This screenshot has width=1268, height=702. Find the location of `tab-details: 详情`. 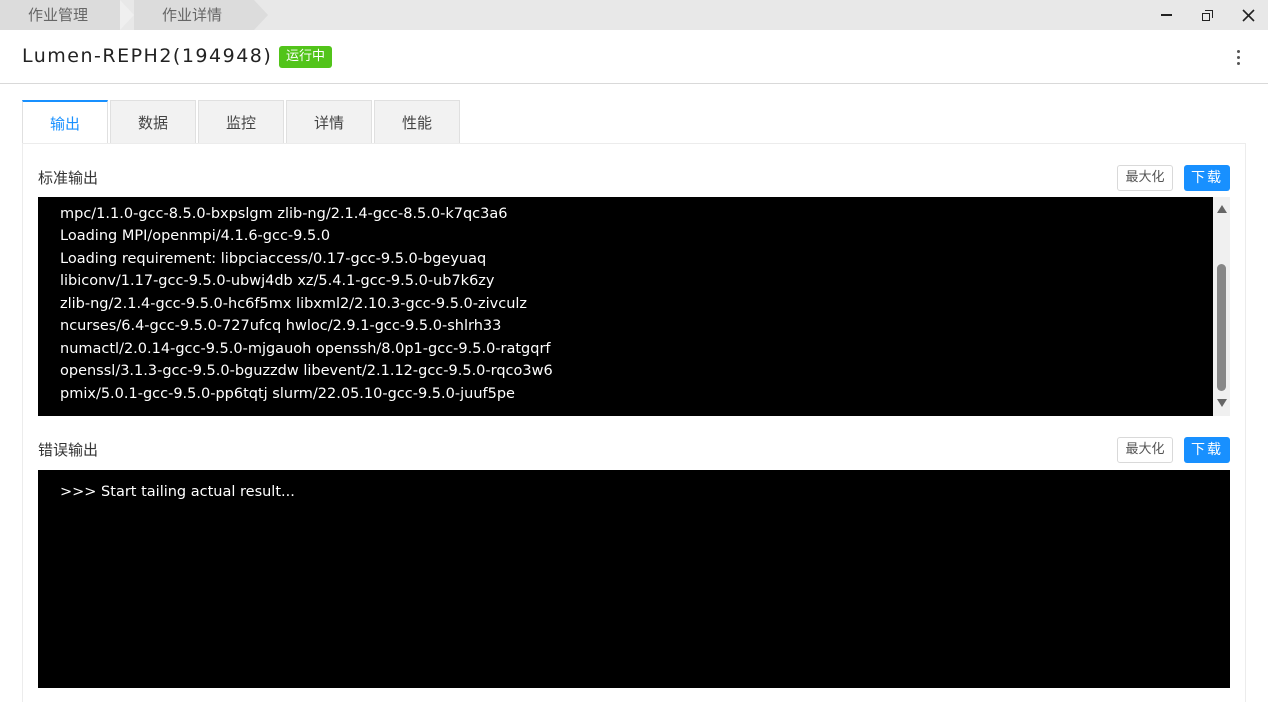

tab-details: 详情 is located at coordinates (329, 121).